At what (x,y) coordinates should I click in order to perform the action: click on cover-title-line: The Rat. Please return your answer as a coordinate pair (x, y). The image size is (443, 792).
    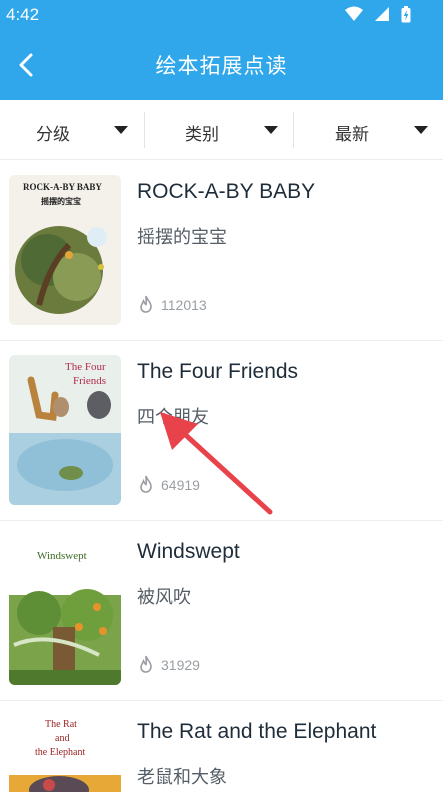
    Looking at the image, I should click on (61, 724).